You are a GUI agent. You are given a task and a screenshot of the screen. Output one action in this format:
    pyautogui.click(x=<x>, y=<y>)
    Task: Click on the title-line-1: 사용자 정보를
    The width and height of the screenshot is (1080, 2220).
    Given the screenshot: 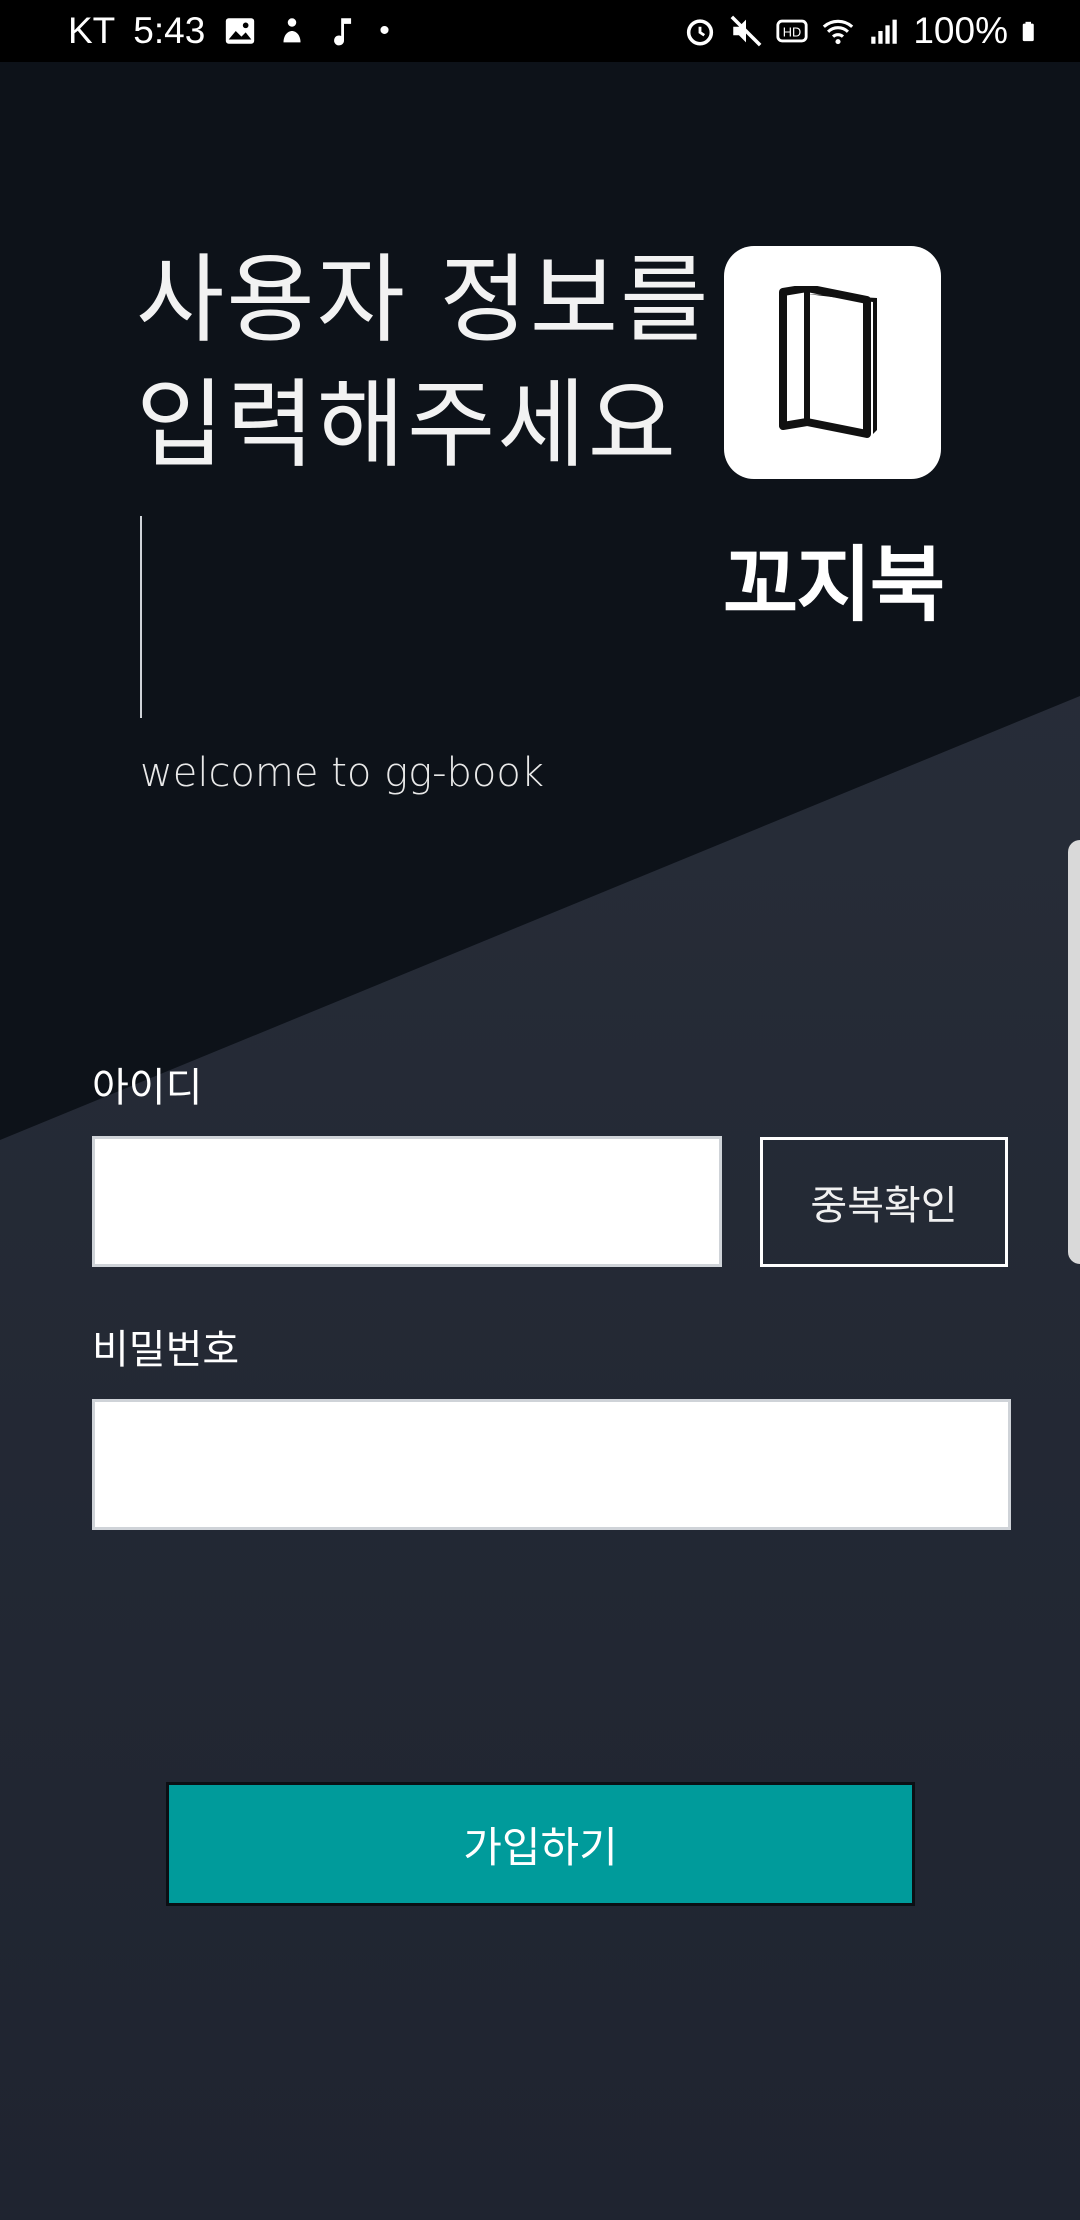 What is the action you would take?
    pyautogui.click(x=423, y=300)
    